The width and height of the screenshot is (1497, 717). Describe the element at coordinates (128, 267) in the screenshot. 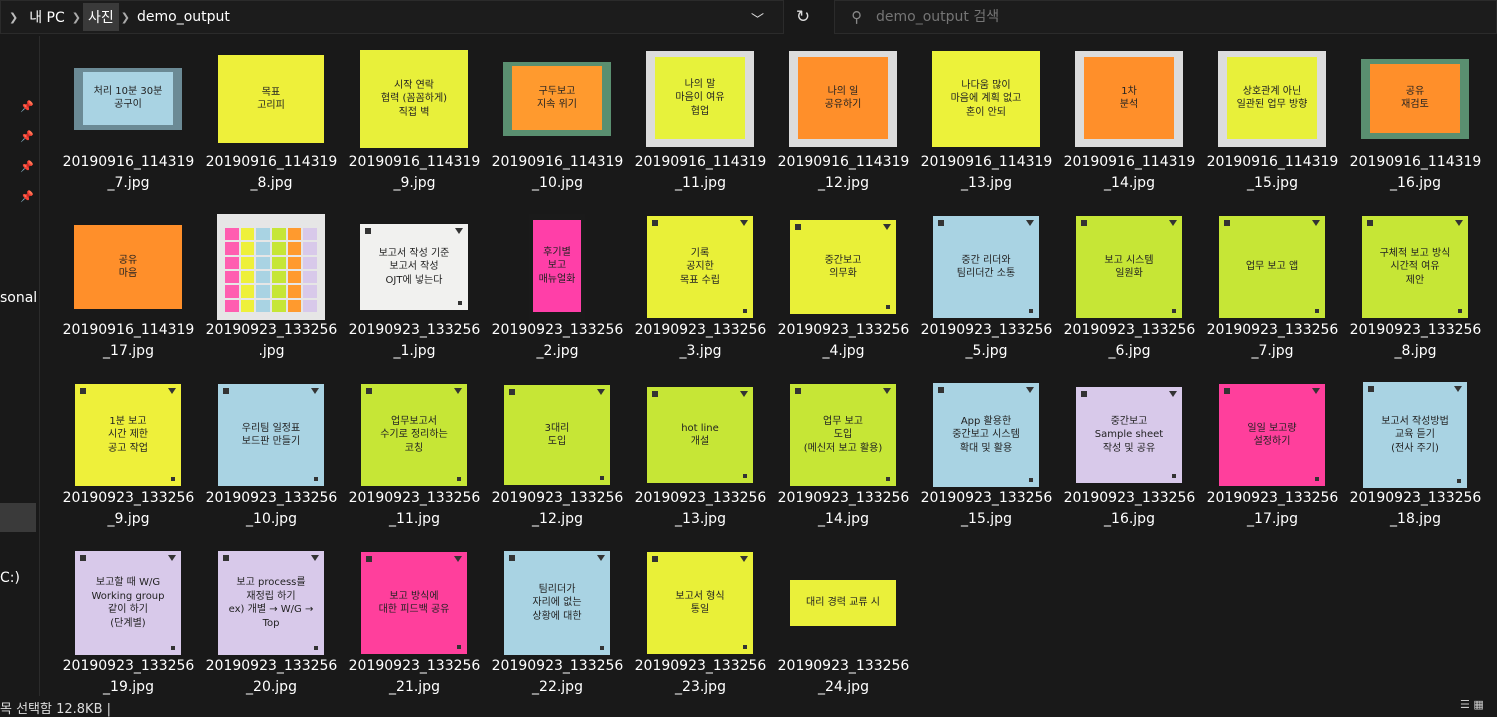

I see `file-thumbnail: 공유 마음` at that location.